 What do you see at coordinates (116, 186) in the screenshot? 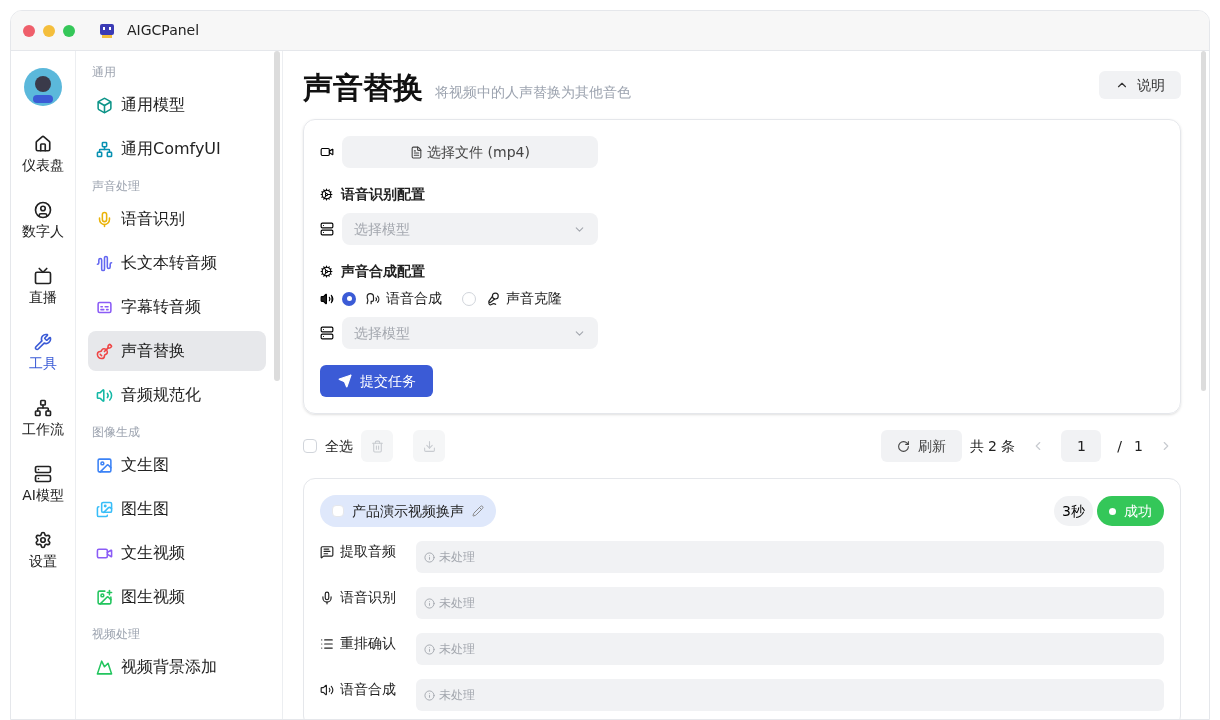
I see `section-label: 声音处理` at bounding box center [116, 186].